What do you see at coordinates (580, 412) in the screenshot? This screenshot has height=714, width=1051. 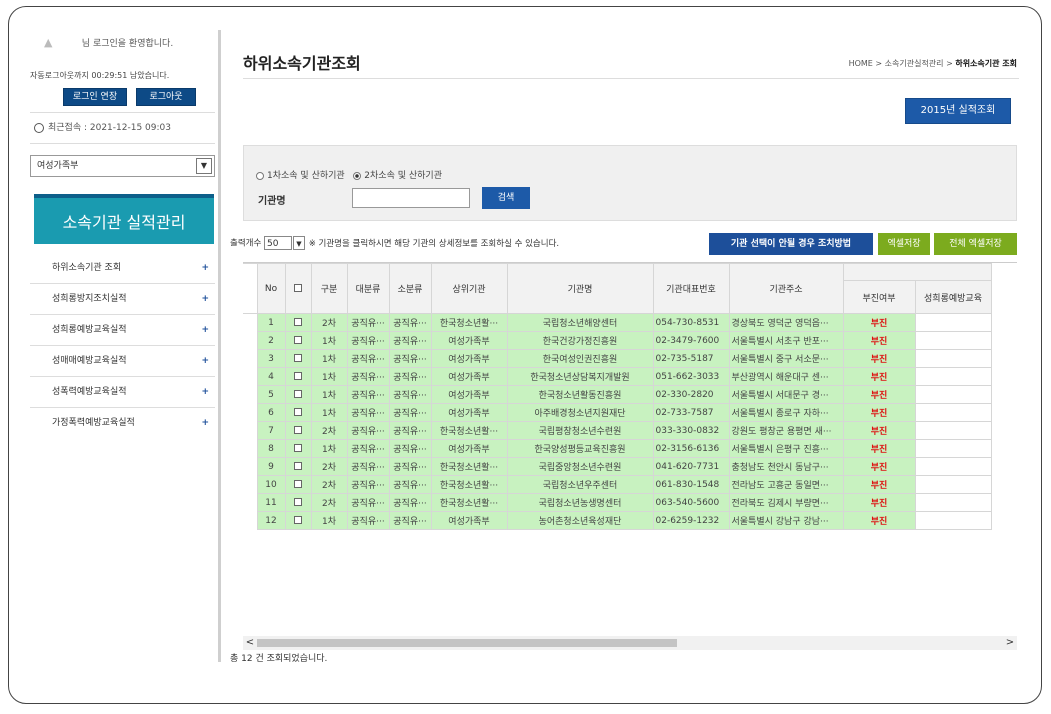 I see `cell-name: 아주배경청소년지원재단` at bounding box center [580, 412].